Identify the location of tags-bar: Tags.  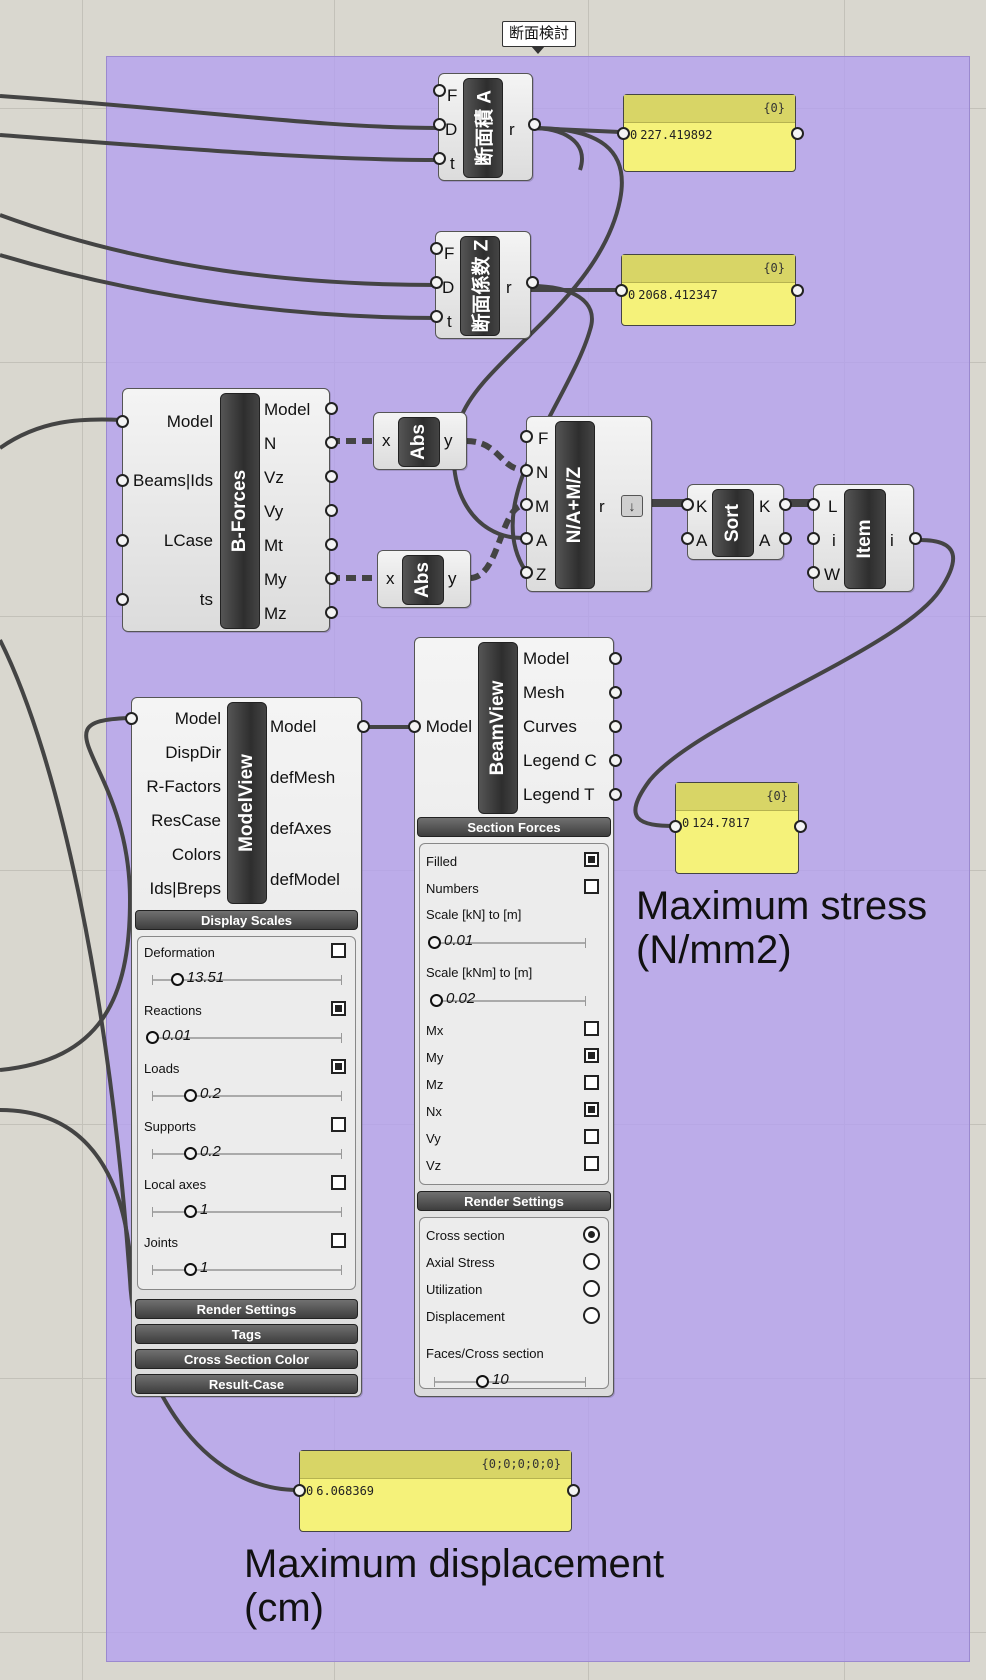
(246, 1334).